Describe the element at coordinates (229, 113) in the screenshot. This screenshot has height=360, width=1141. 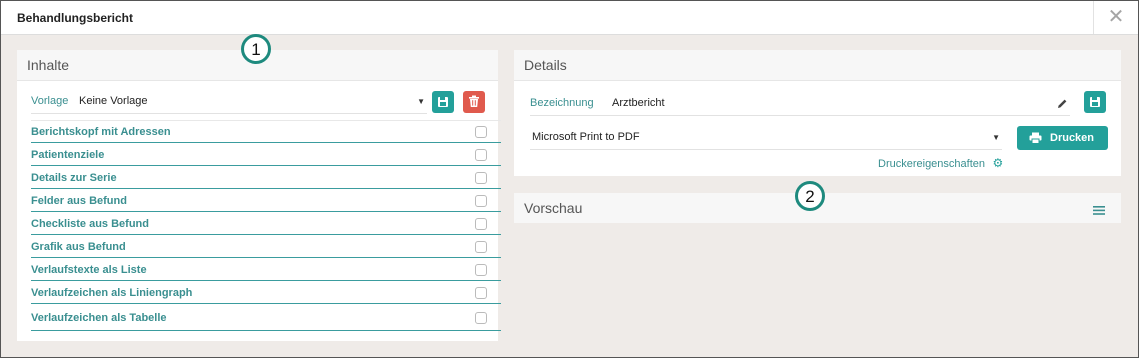
I see `vorlage-select-underline` at that location.